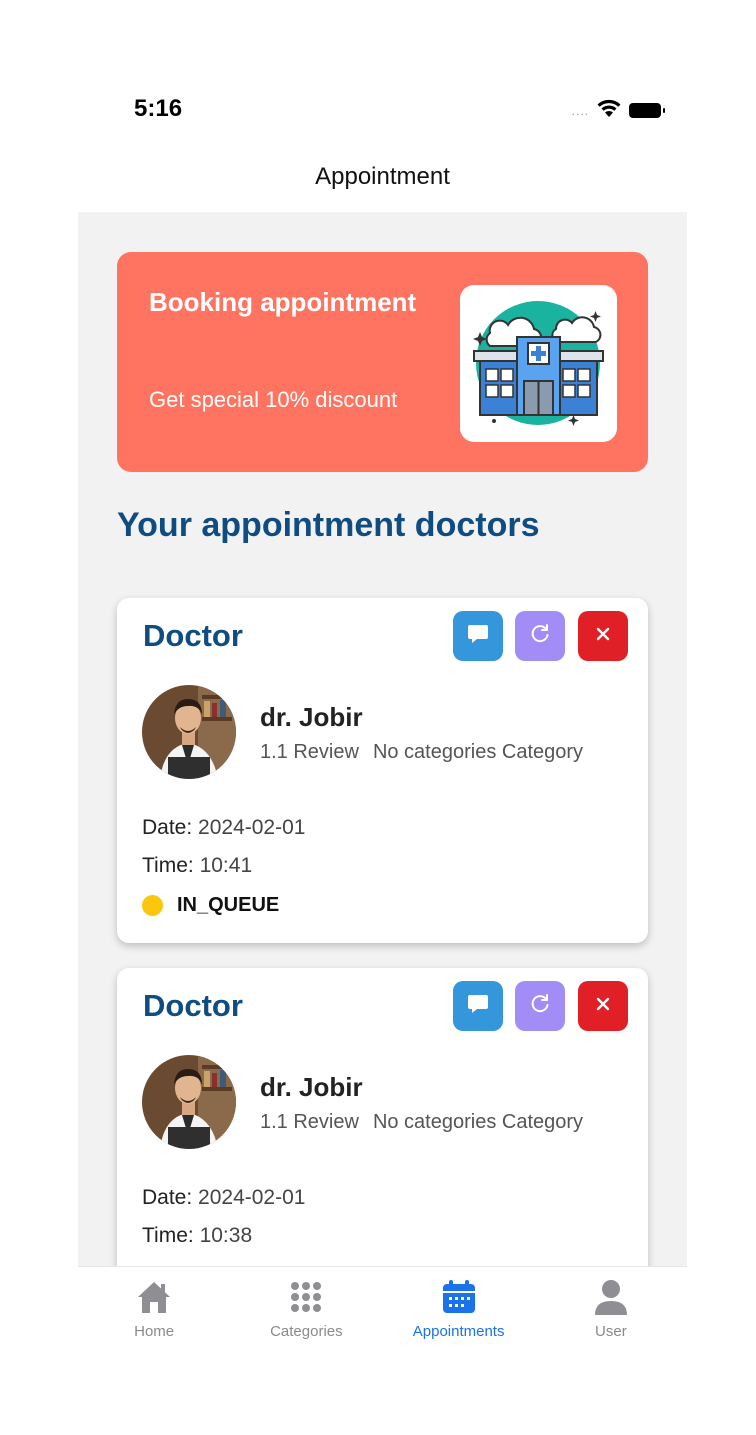  I want to click on tab-appointments: Appointments, so click(459, 1306).